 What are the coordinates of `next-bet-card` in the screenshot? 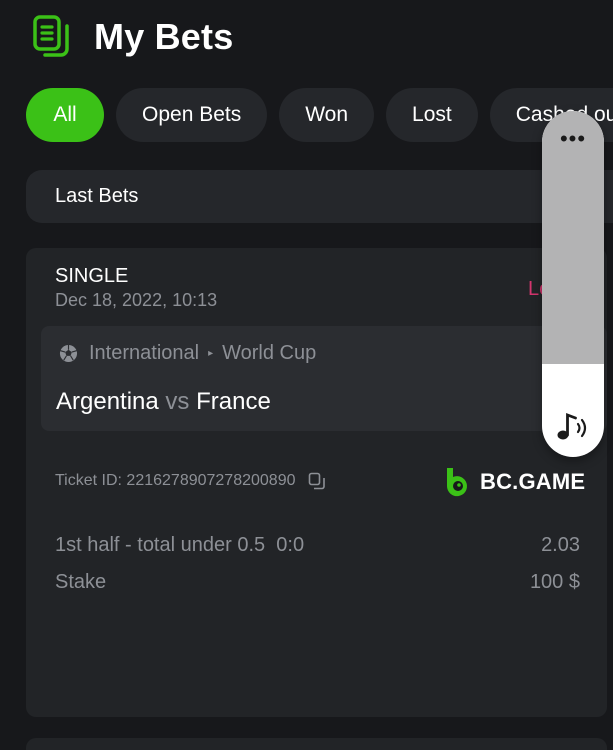 It's located at (316, 744).